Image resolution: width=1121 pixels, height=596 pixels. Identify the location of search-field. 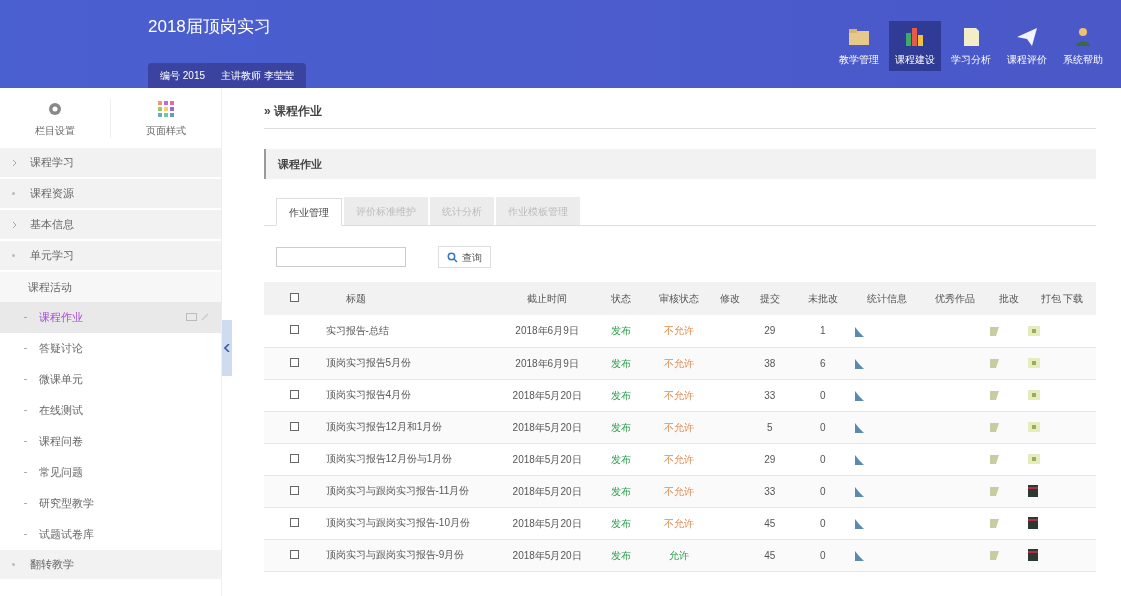
(341, 257).